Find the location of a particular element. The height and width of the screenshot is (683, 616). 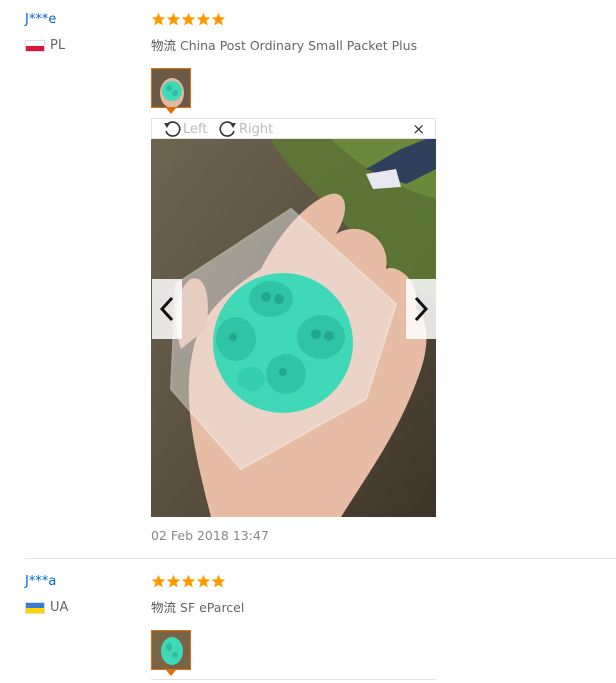

shipping-info: 物流 SF eParcel is located at coordinates (197, 606).